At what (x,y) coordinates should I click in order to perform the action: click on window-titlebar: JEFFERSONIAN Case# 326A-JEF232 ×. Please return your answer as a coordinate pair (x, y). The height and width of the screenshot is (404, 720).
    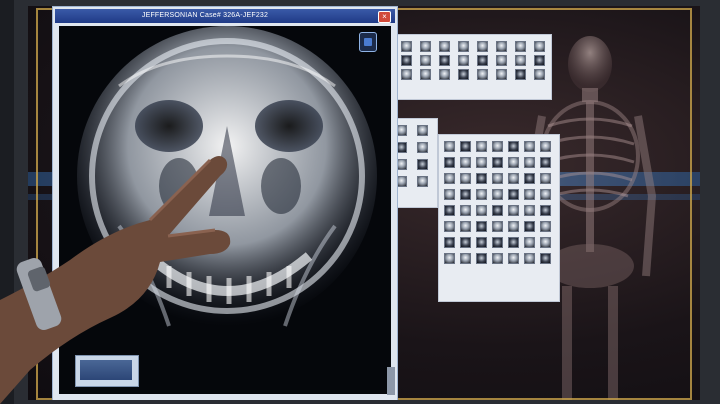
    Looking at the image, I should click on (225, 16).